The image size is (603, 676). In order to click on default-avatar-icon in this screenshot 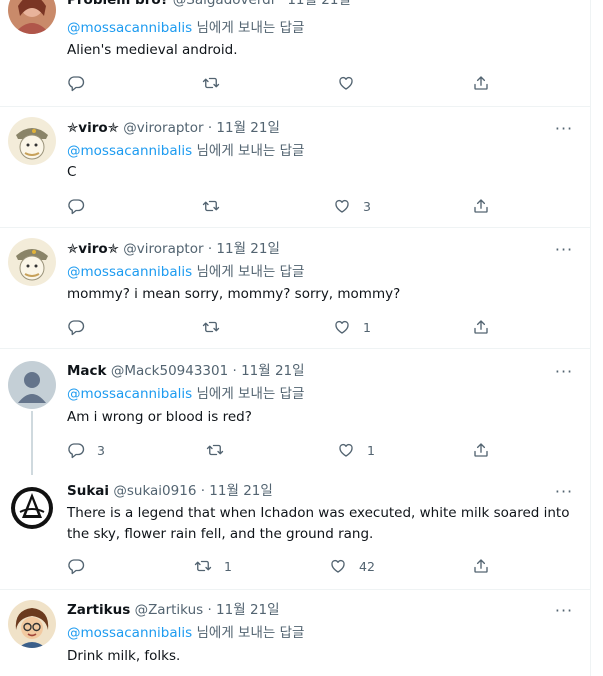, I will do `click(32, 385)`.